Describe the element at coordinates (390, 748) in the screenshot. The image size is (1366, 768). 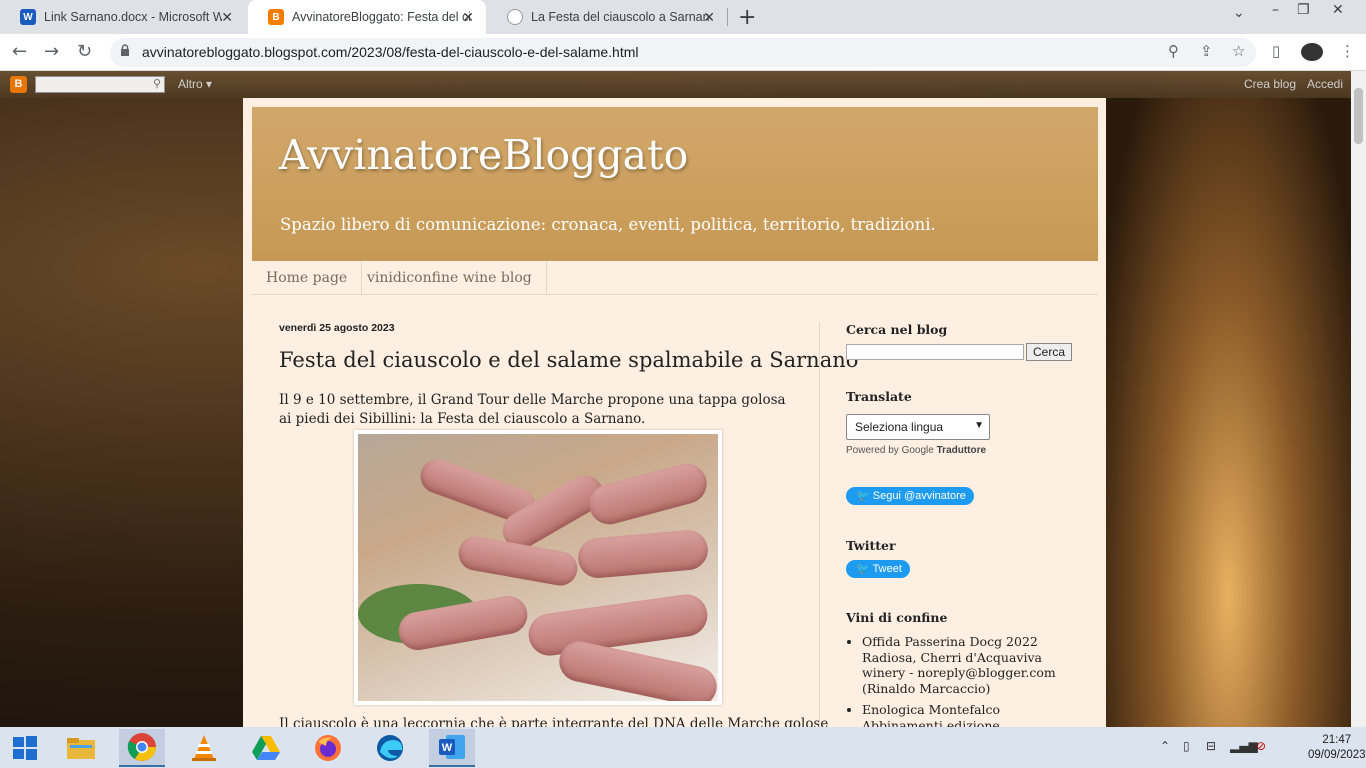
I see `edge-taskbar-button` at that location.